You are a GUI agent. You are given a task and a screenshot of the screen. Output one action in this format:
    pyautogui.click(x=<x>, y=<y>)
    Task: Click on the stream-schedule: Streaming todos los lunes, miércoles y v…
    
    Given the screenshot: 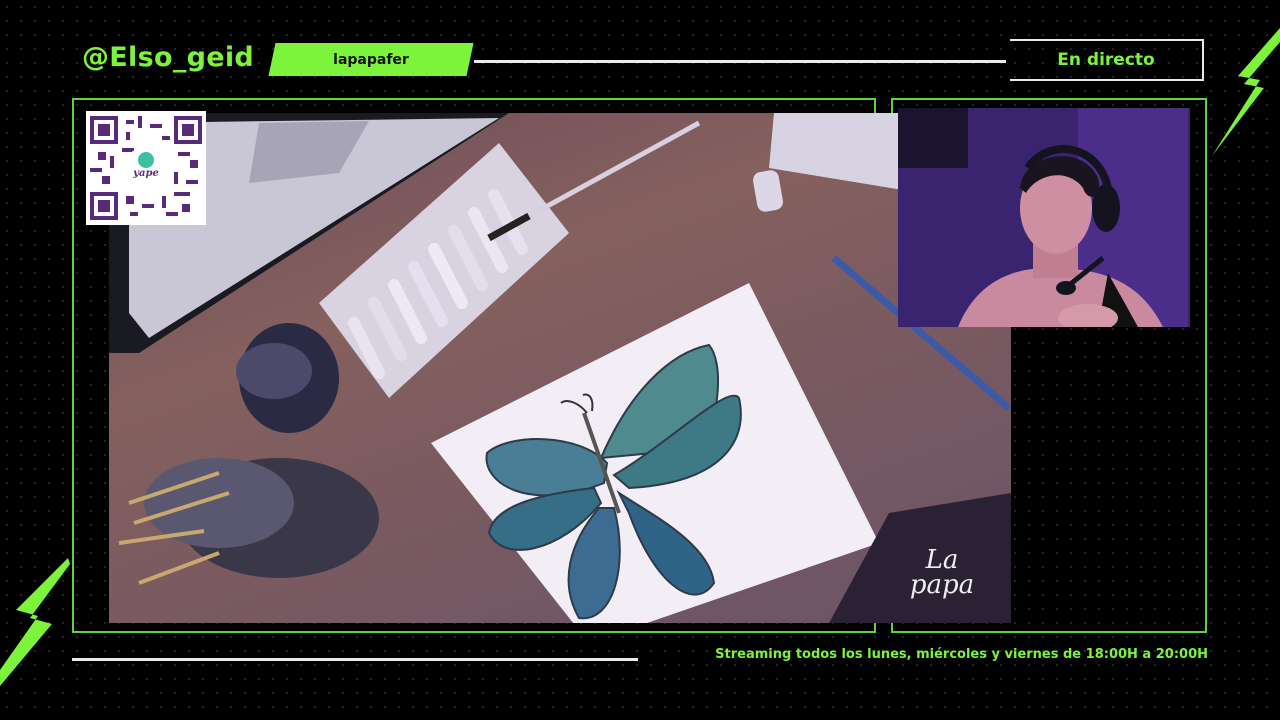 What is the action you would take?
    pyautogui.click(x=961, y=654)
    